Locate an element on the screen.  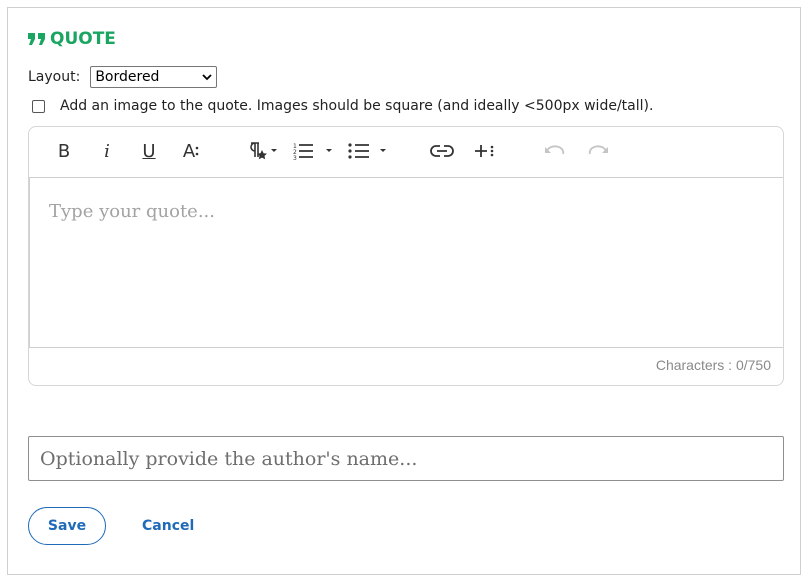
undo-button is located at coordinates (555, 151).